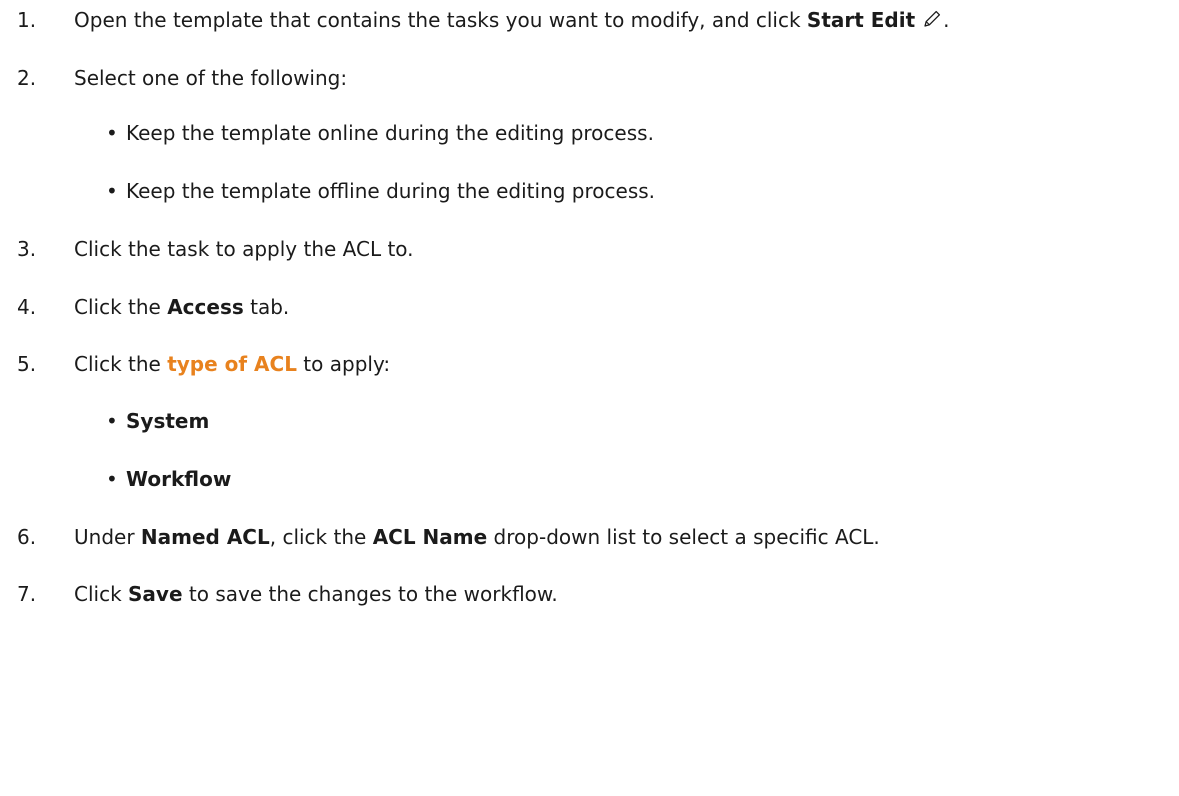 This screenshot has width=1179, height=796. What do you see at coordinates (27, 594) in the screenshot?
I see `step-number: 7.` at bounding box center [27, 594].